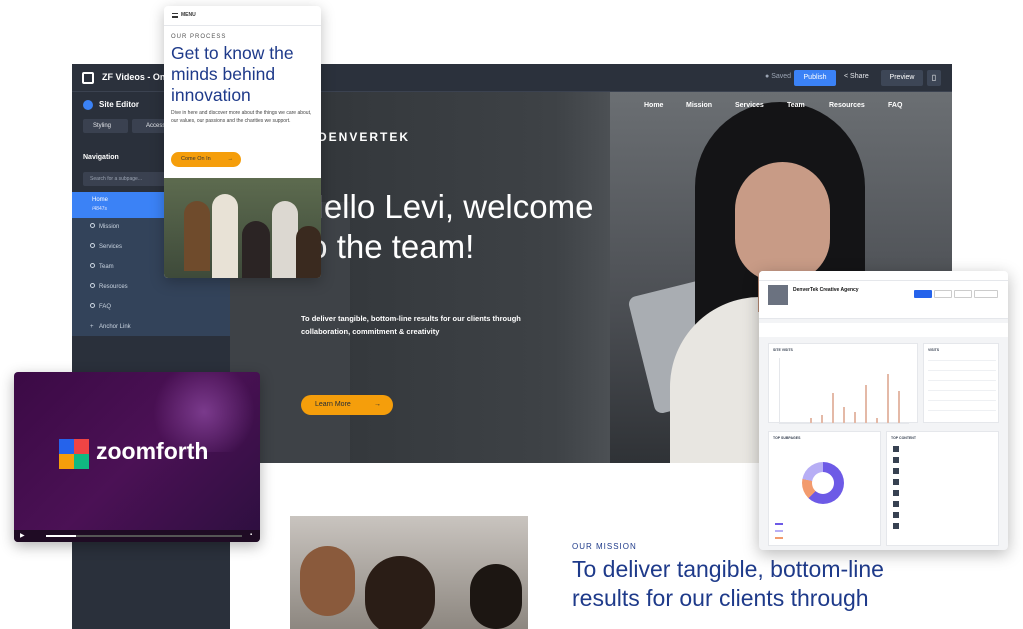  I want to click on tab-styling: Styling, so click(105, 126).